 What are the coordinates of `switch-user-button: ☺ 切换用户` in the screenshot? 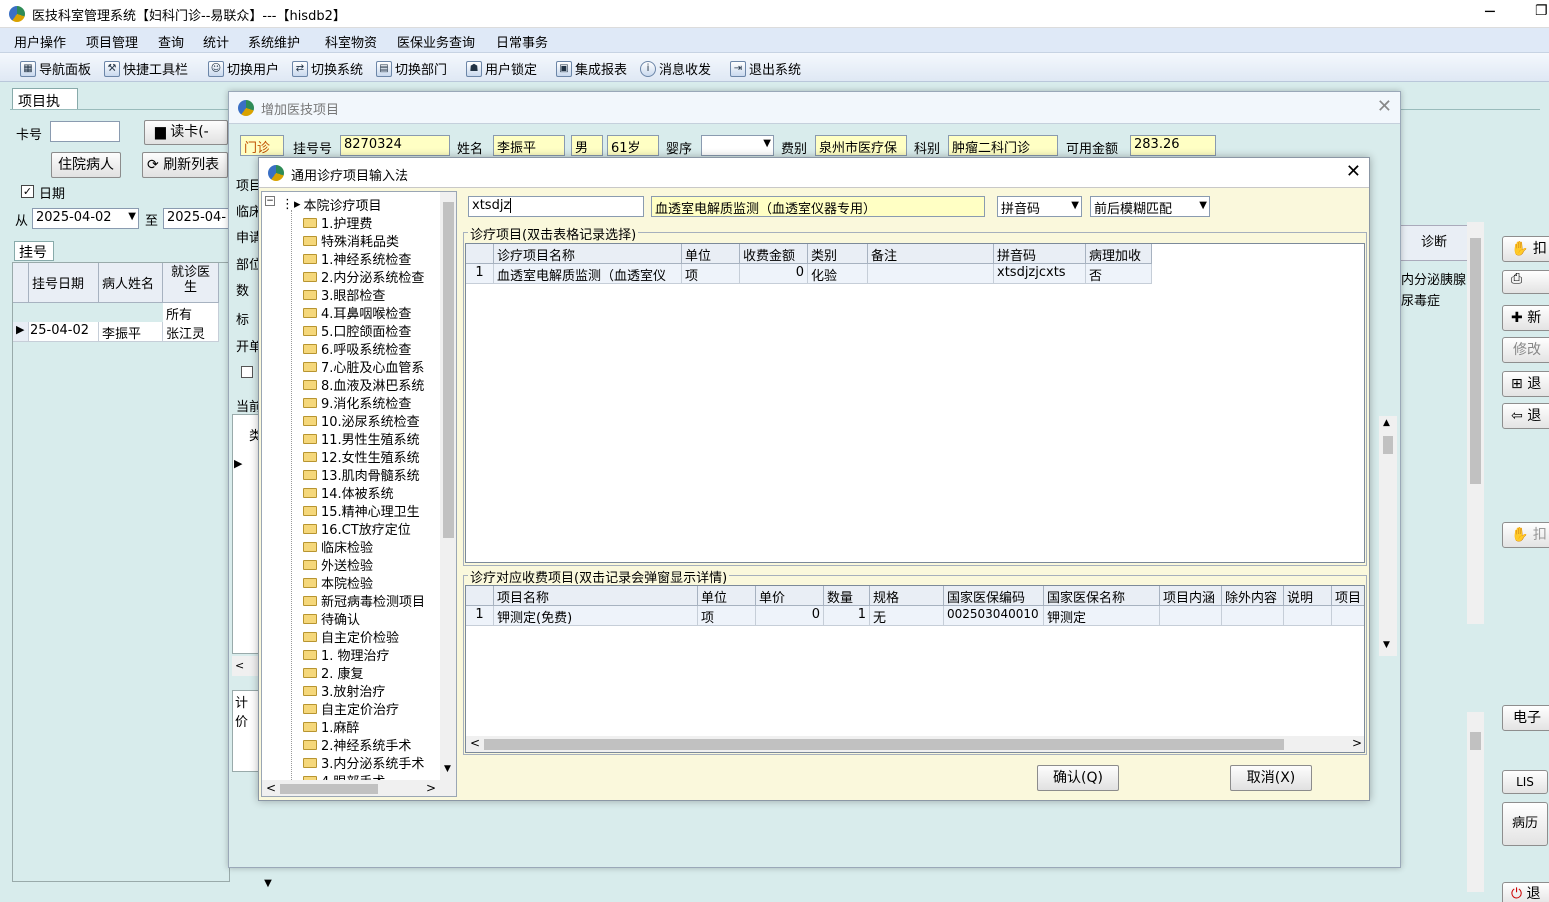 It's located at (243, 68).